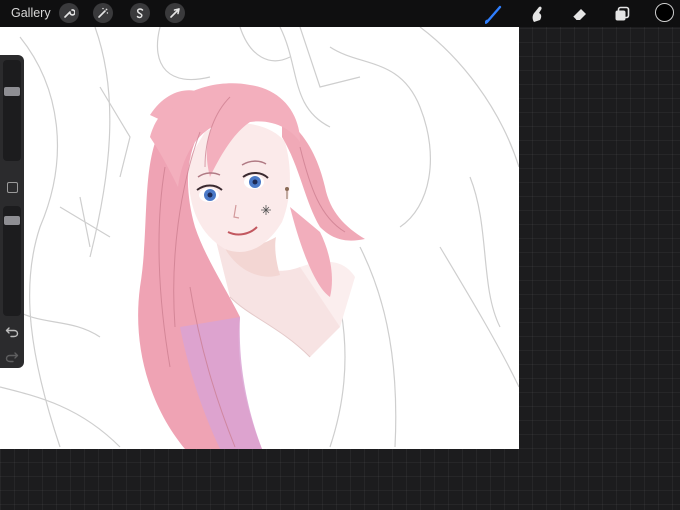 This screenshot has width=680, height=510. Describe the element at coordinates (622, 14) in the screenshot. I see `layers-icon` at that location.